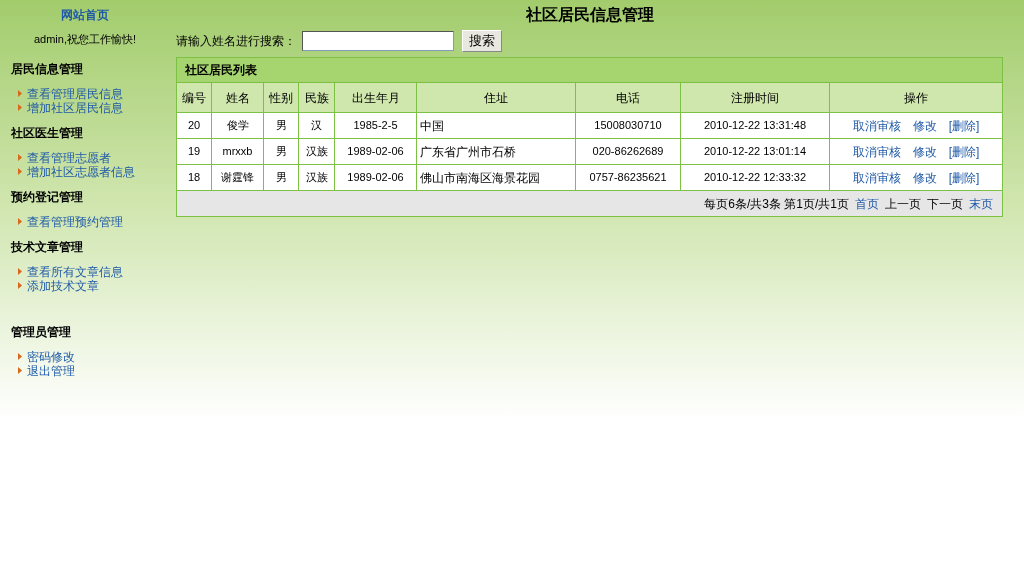 Image resolution: width=1024 pixels, height=567 pixels. I want to click on table-cell: 2010-12-22 12:33:32, so click(755, 177).